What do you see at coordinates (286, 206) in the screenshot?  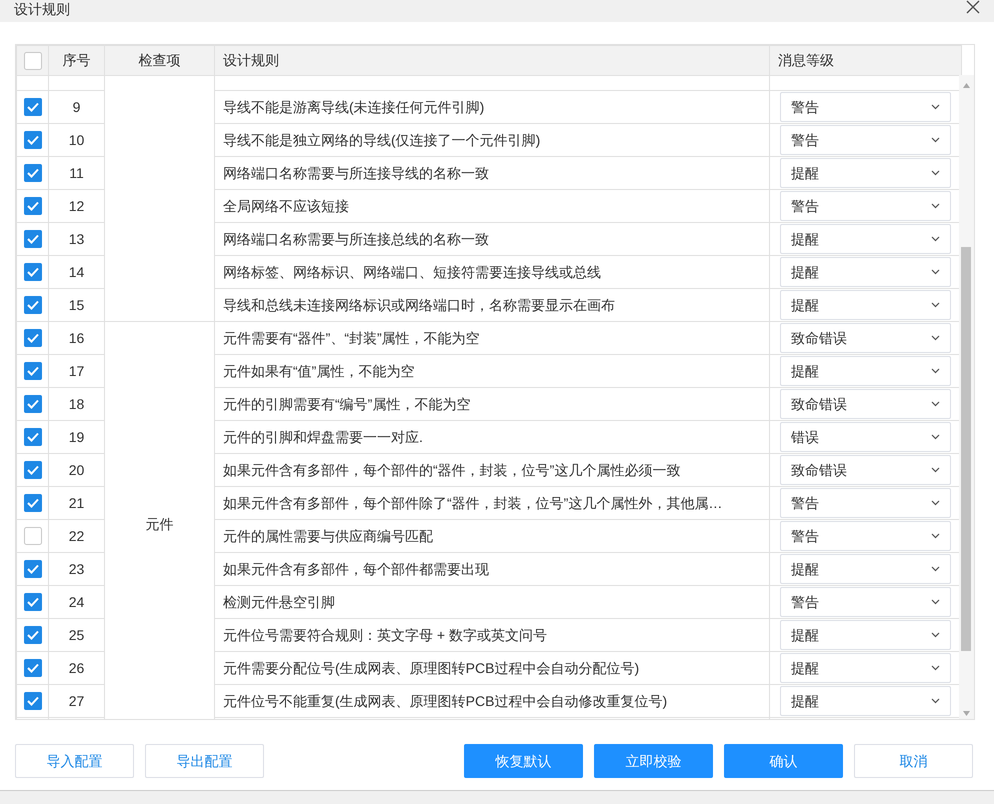 I see `rule-text: 全局网络不应该短接` at bounding box center [286, 206].